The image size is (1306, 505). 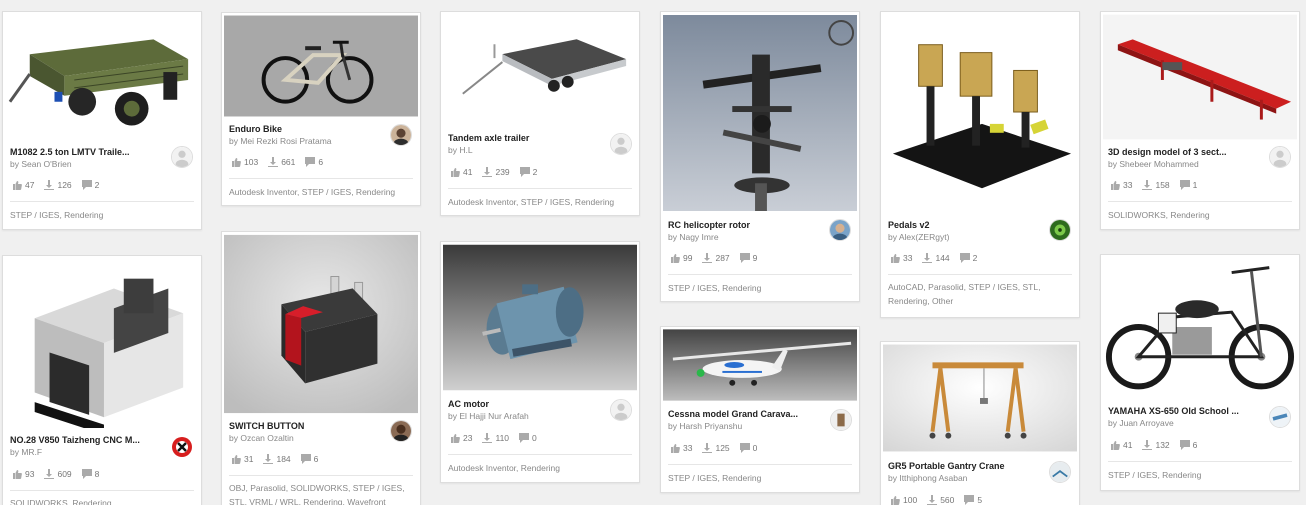 I want to click on model-title: GR5 Portable Gantry Crane, so click(x=963, y=466).